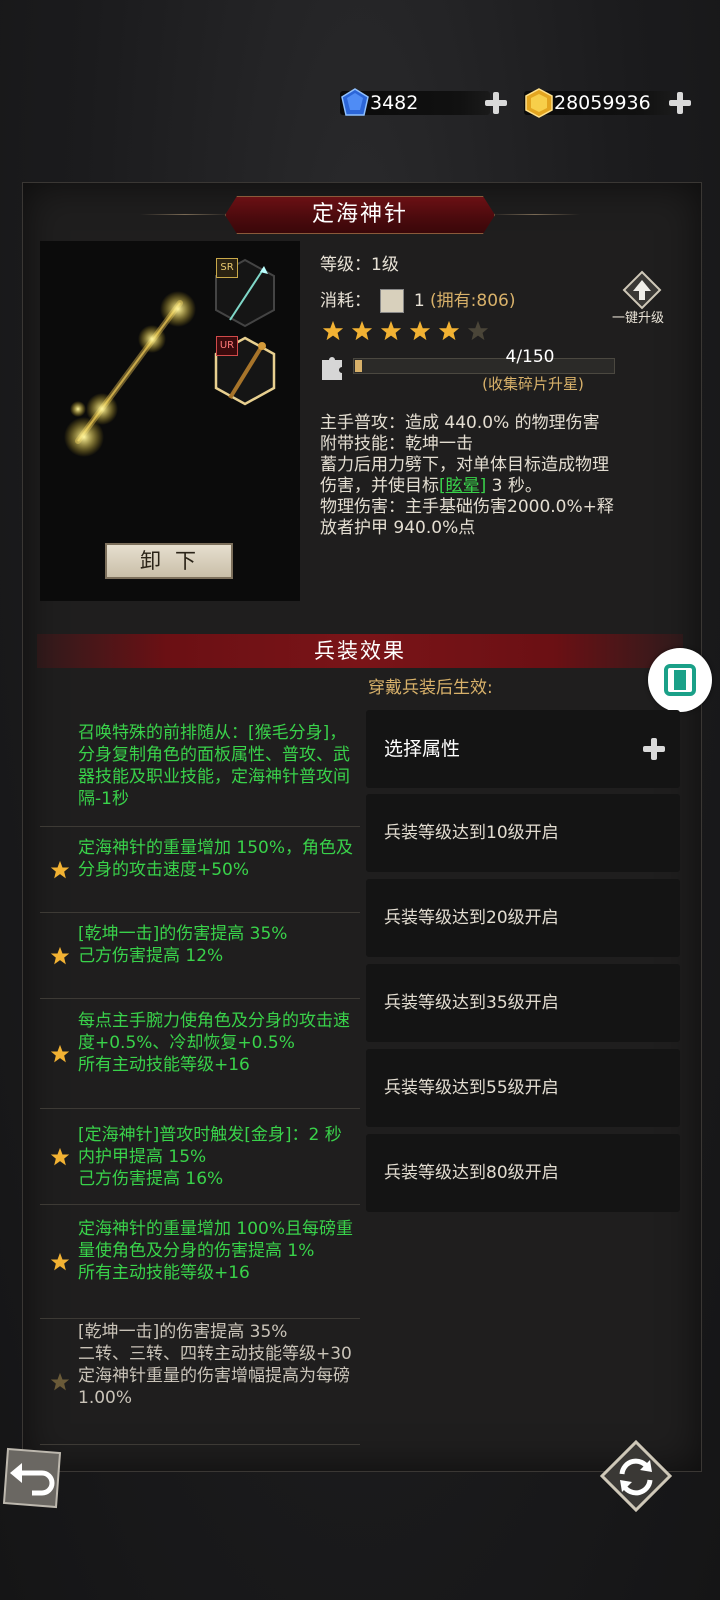  Describe the element at coordinates (467, 507) in the screenshot. I see `desc-line-damage: 物理伤害：主手基础伤害2000.0%+释` at that location.